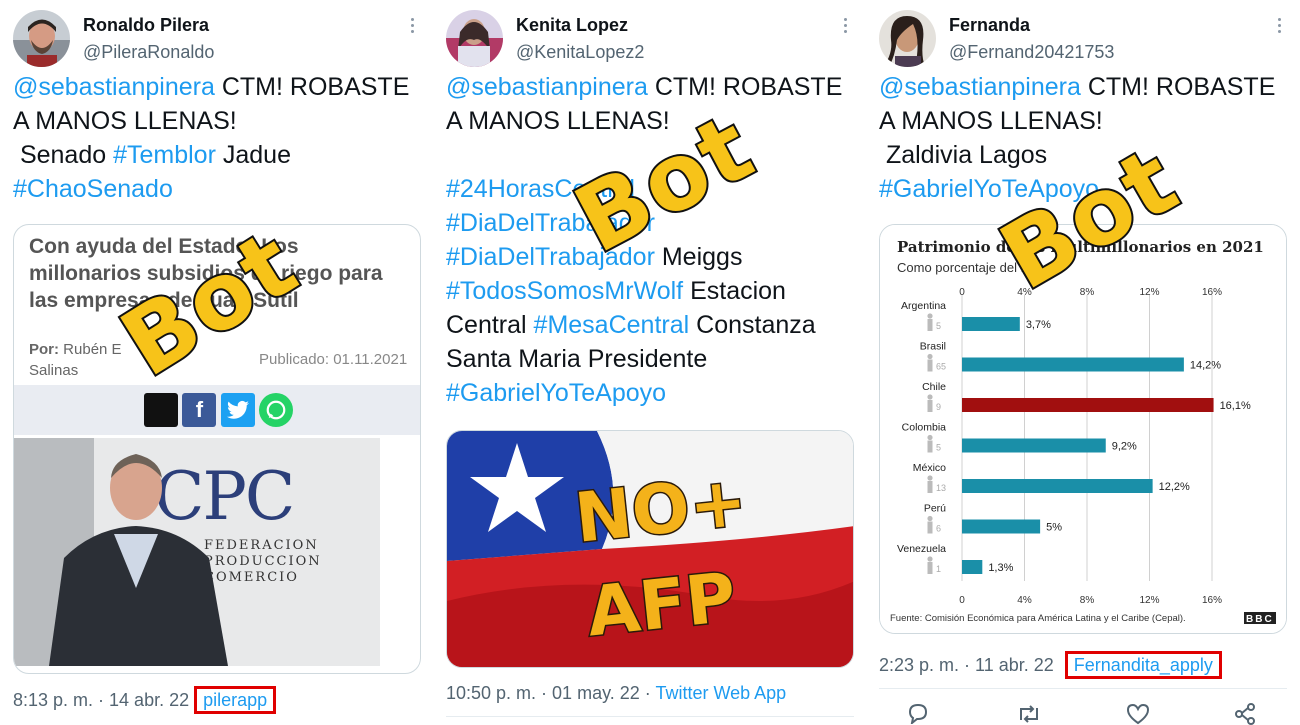 The width and height of the screenshot is (1300, 725). I want to click on tweet-timestamp: 2:23 p. m. · 11 abr. 22 Fernandita_apply, so click(1050, 665).